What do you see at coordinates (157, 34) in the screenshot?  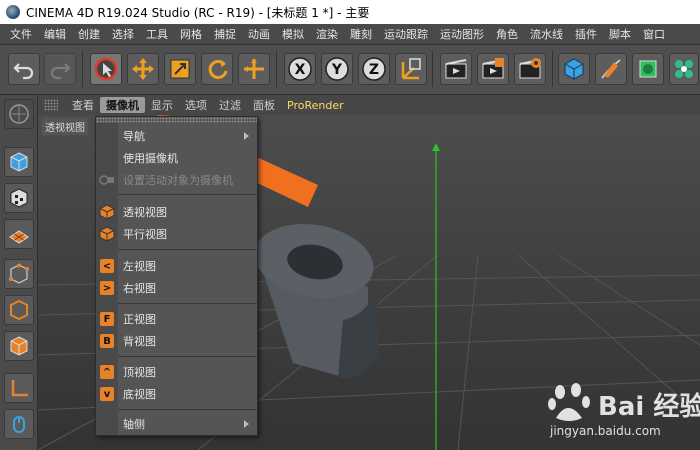 I see `menu-tools: 工具` at bounding box center [157, 34].